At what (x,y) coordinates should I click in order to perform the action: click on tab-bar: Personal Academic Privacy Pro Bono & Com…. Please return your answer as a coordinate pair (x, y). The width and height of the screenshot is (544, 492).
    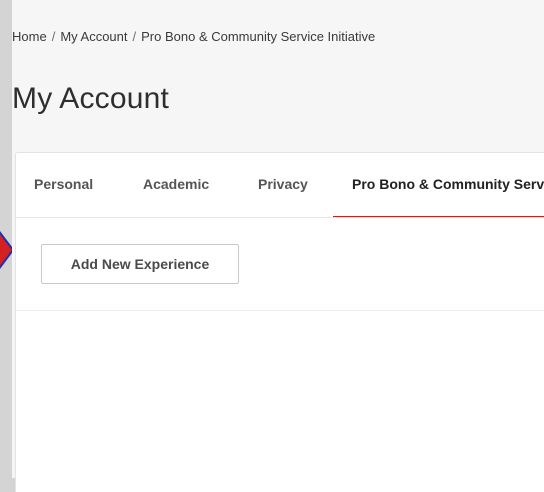
    Looking at the image, I should click on (280, 185).